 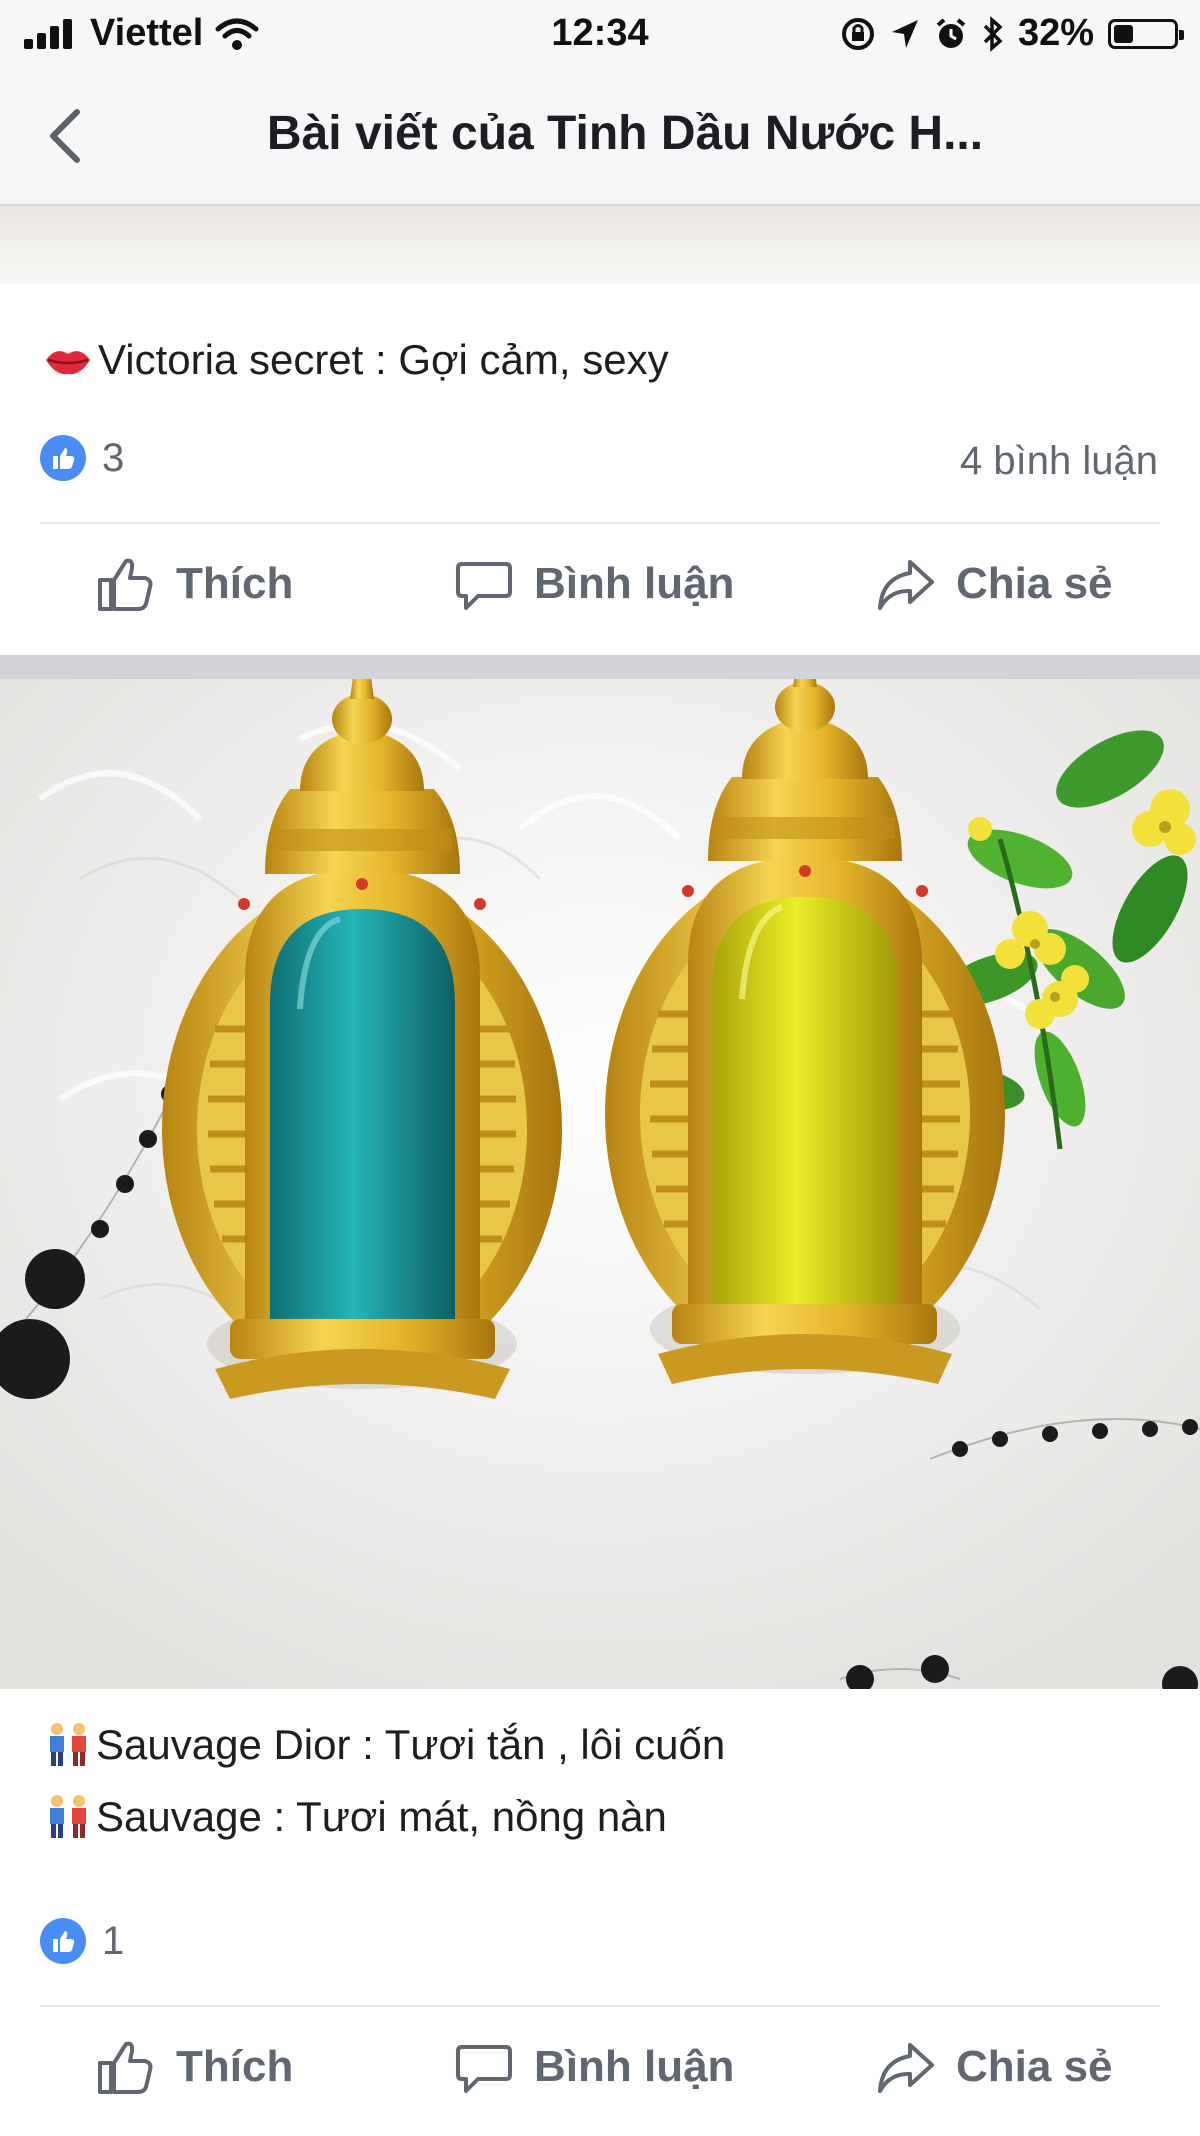 What do you see at coordinates (1146, 33) in the screenshot?
I see `battery-icon` at bounding box center [1146, 33].